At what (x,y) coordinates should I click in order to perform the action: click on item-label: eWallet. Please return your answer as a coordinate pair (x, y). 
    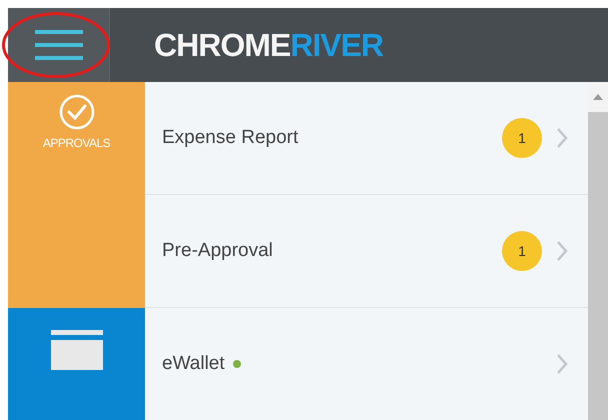
    Looking at the image, I should click on (193, 364).